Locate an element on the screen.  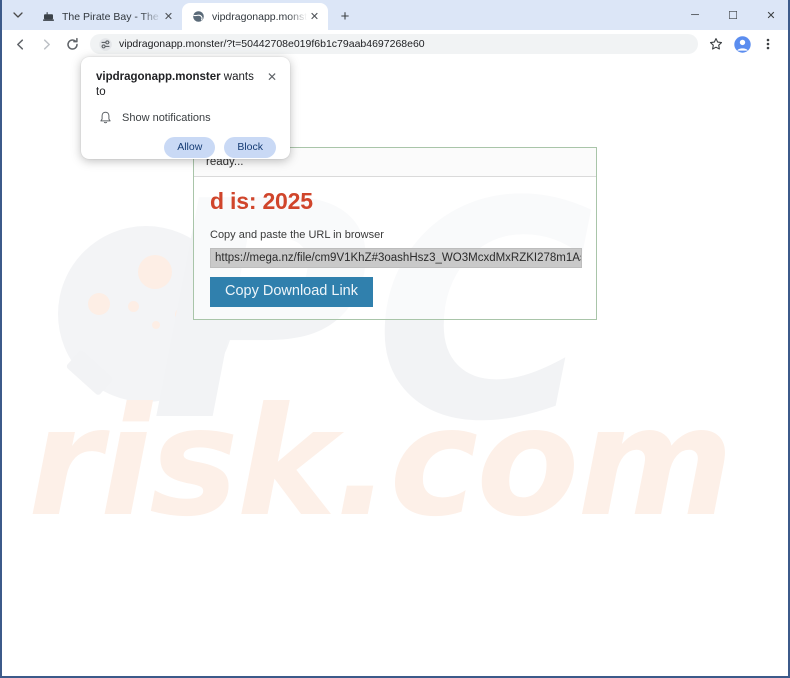
dialog-actions: Allow Block is located at coordinates (185, 142).